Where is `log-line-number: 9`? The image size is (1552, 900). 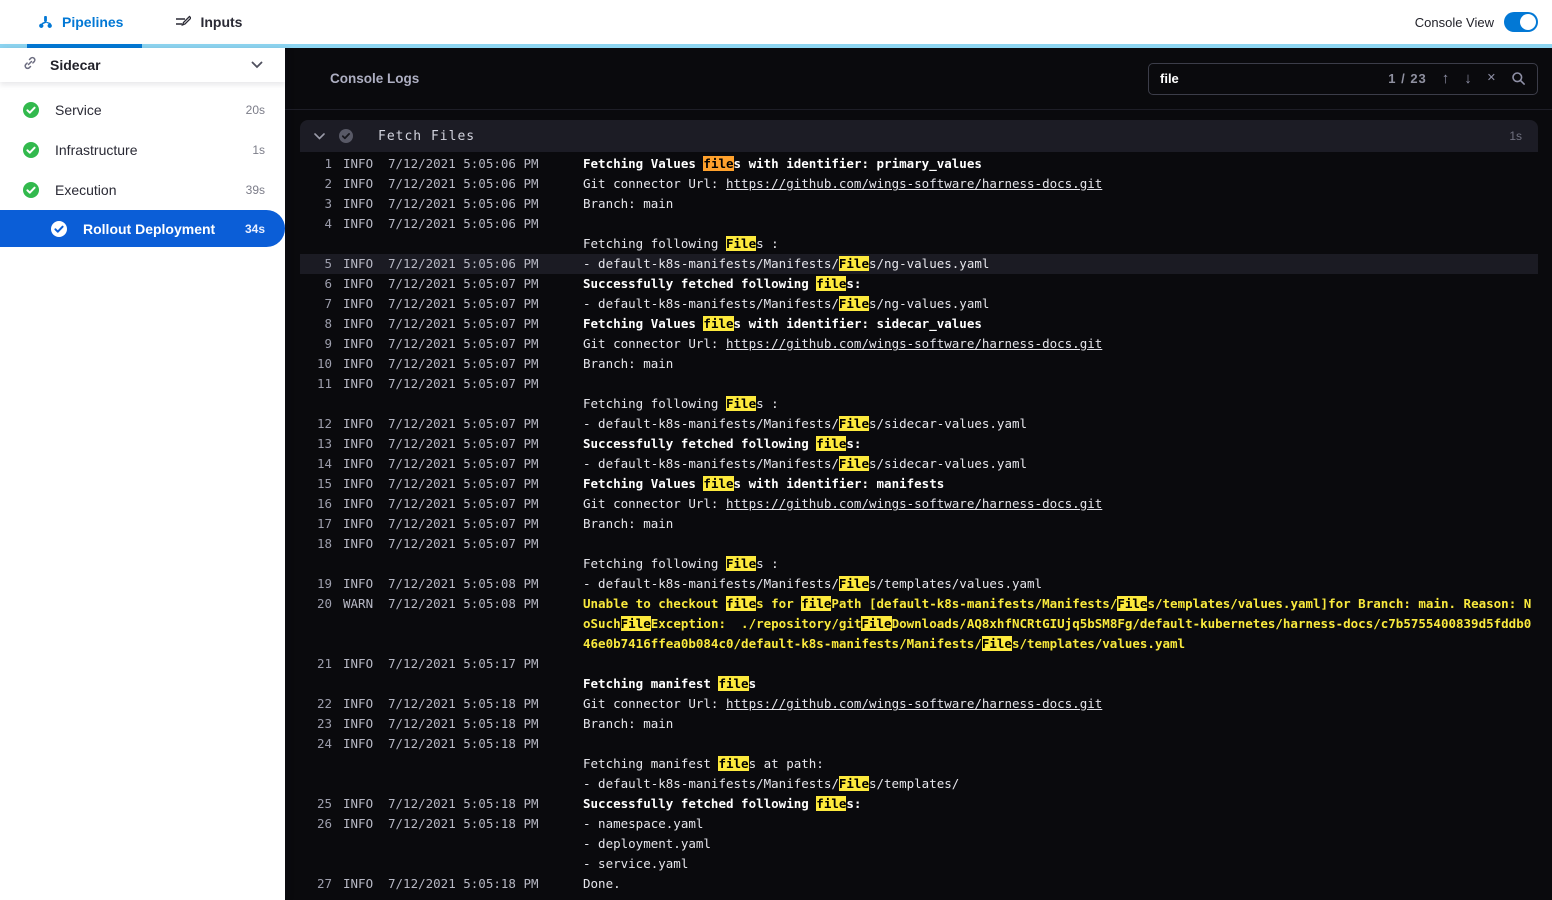
log-line-number: 9 is located at coordinates (328, 343).